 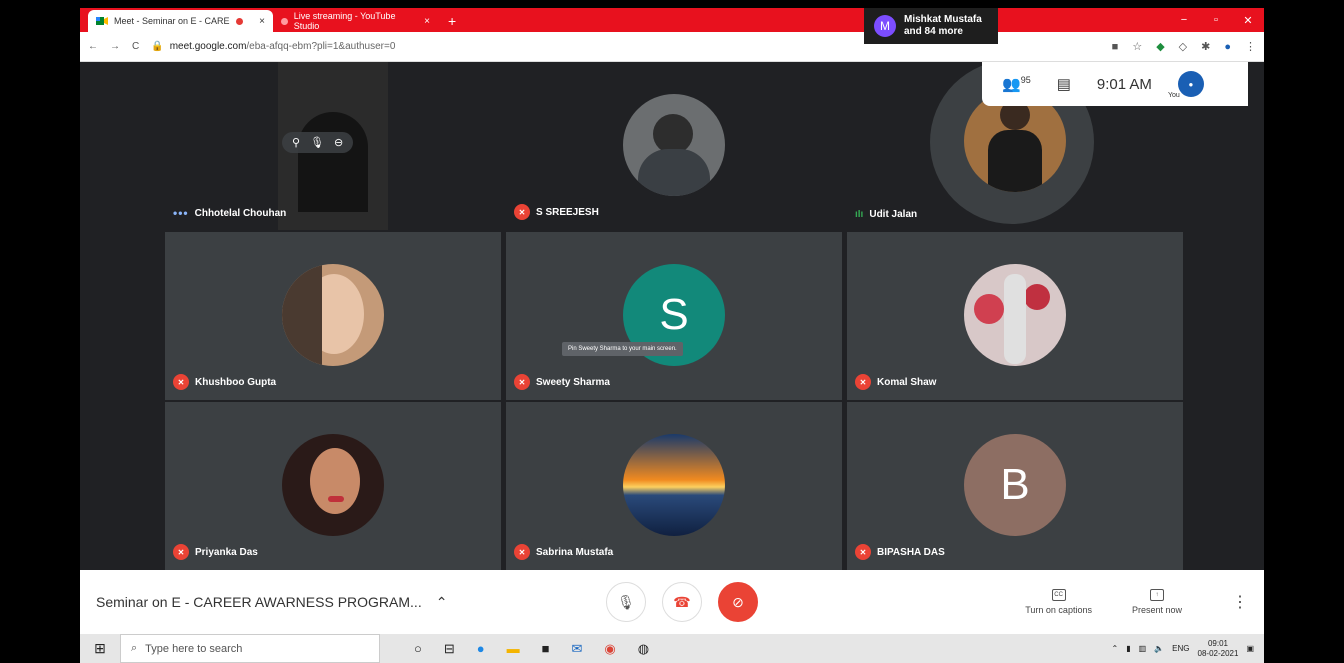 I want to click on network-icon: ▥, so click(x=1143, y=648).